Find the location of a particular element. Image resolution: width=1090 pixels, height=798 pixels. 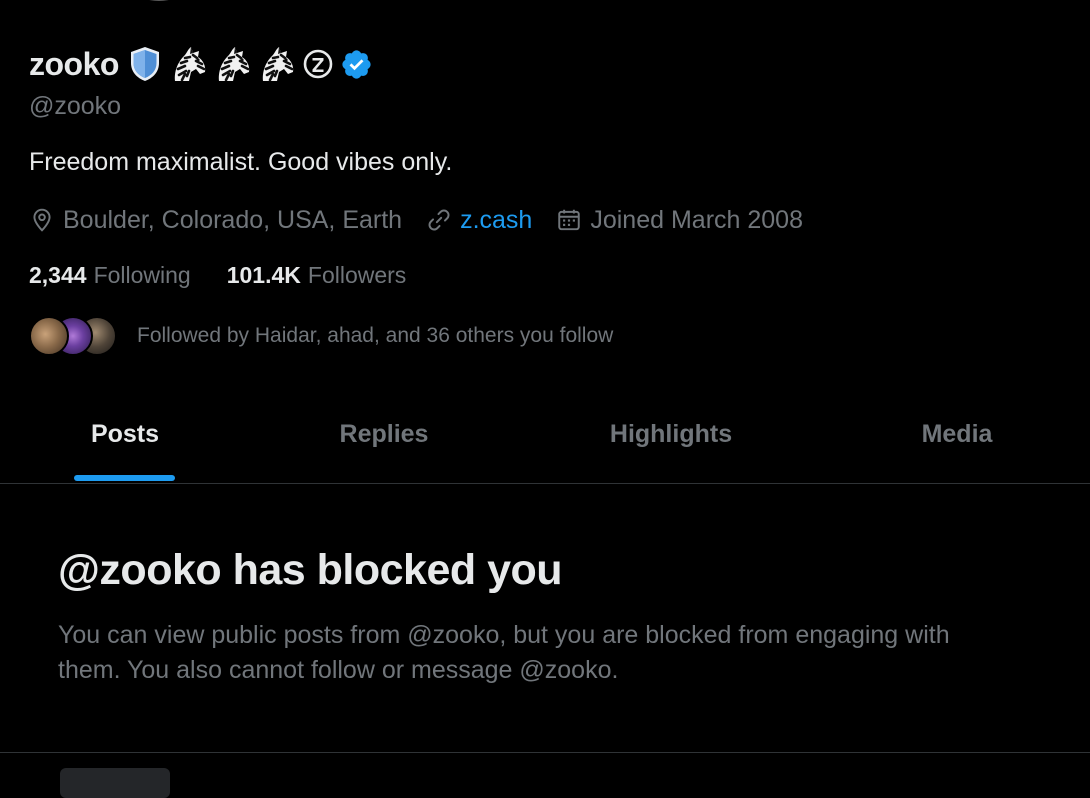

link-icon is located at coordinates (439, 220).